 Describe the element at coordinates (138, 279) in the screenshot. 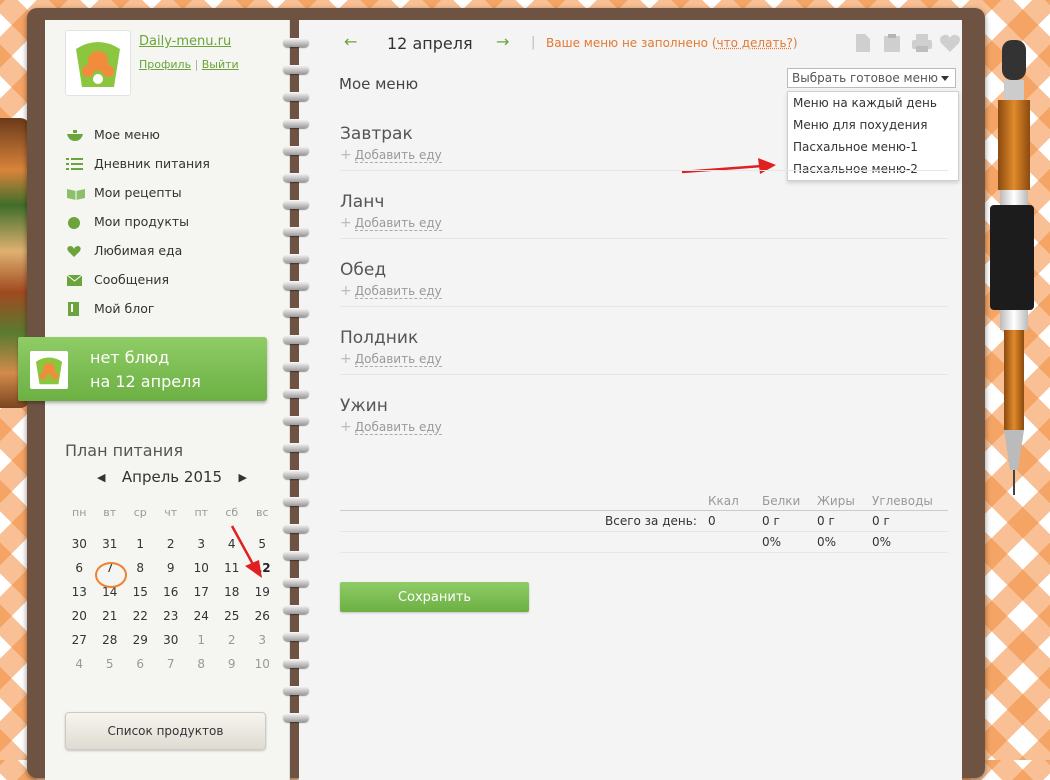

I see `sidebar-item-messages: Сообщения` at that location.